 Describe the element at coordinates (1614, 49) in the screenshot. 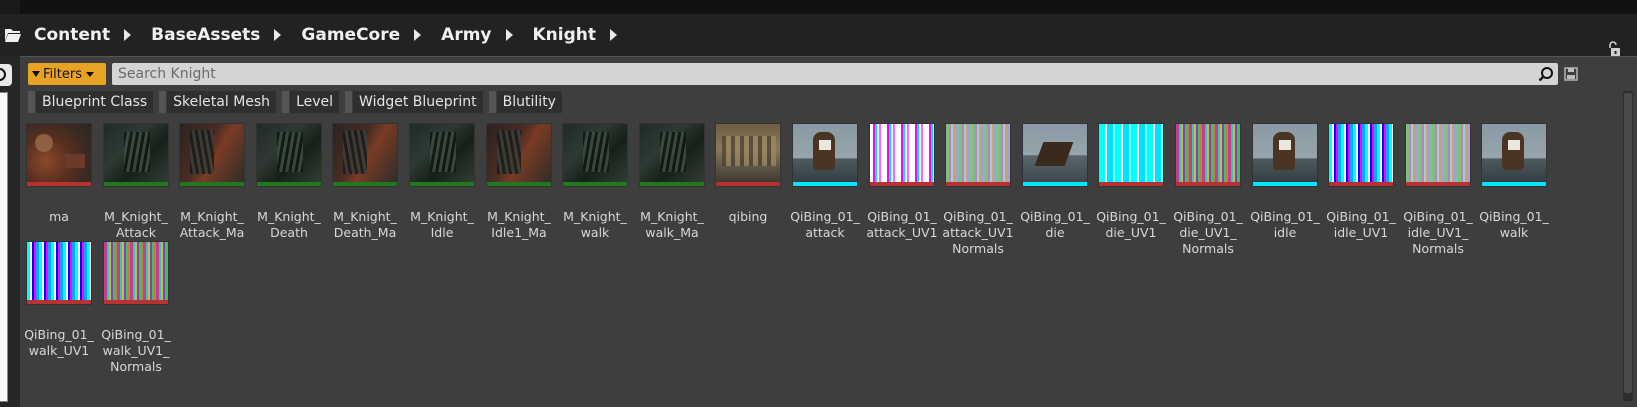

I see `unlock-icon` at that location.